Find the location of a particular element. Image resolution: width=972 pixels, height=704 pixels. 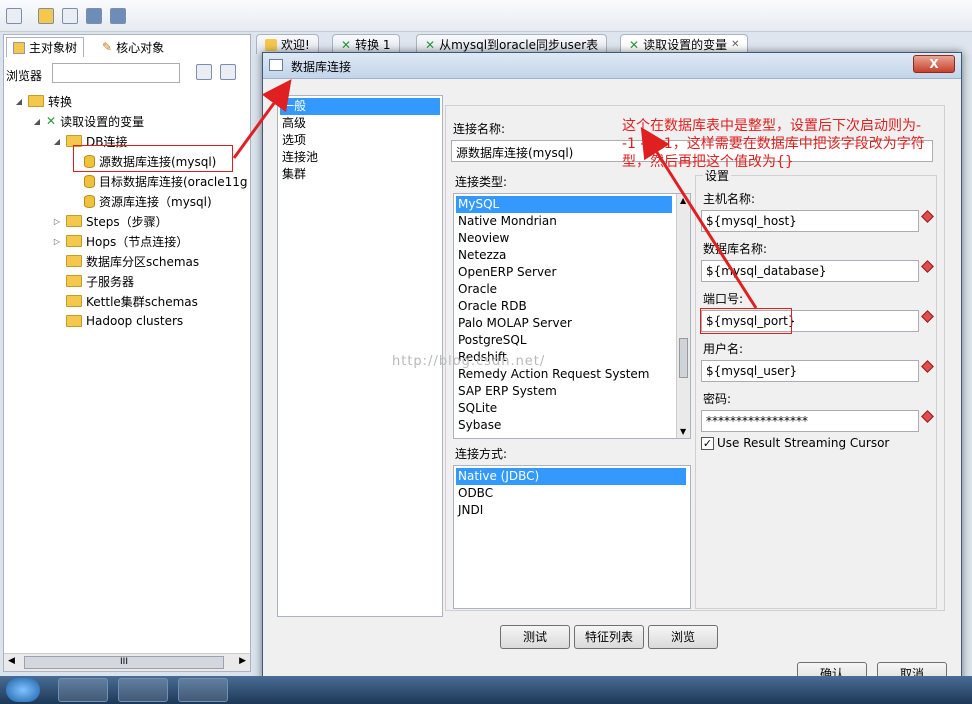

app-taskbar-icon is located at coordinates (143, 690).